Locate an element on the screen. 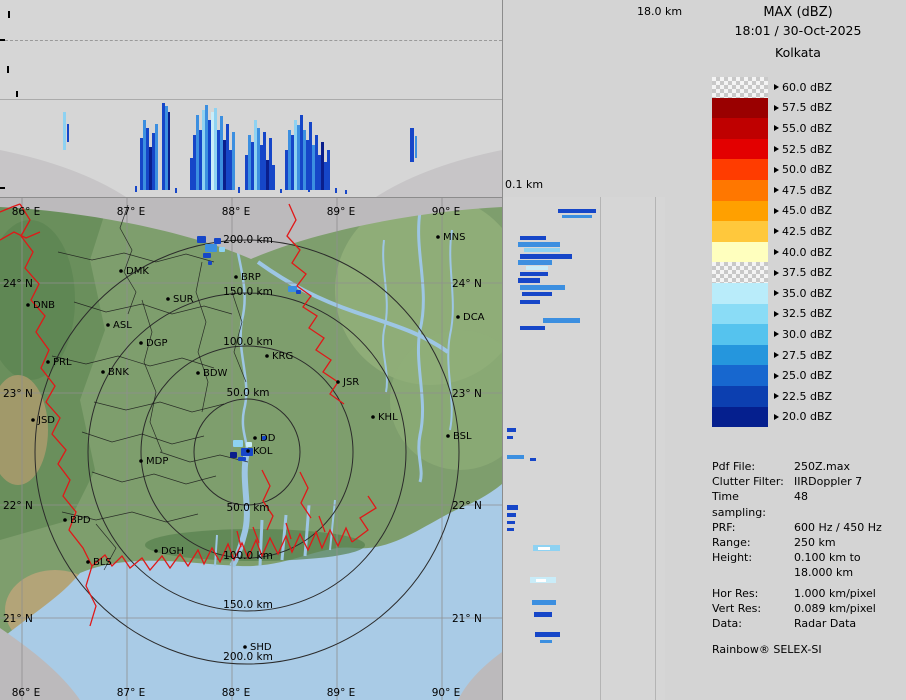  city-label: DD is located at coordinates (268, 438).